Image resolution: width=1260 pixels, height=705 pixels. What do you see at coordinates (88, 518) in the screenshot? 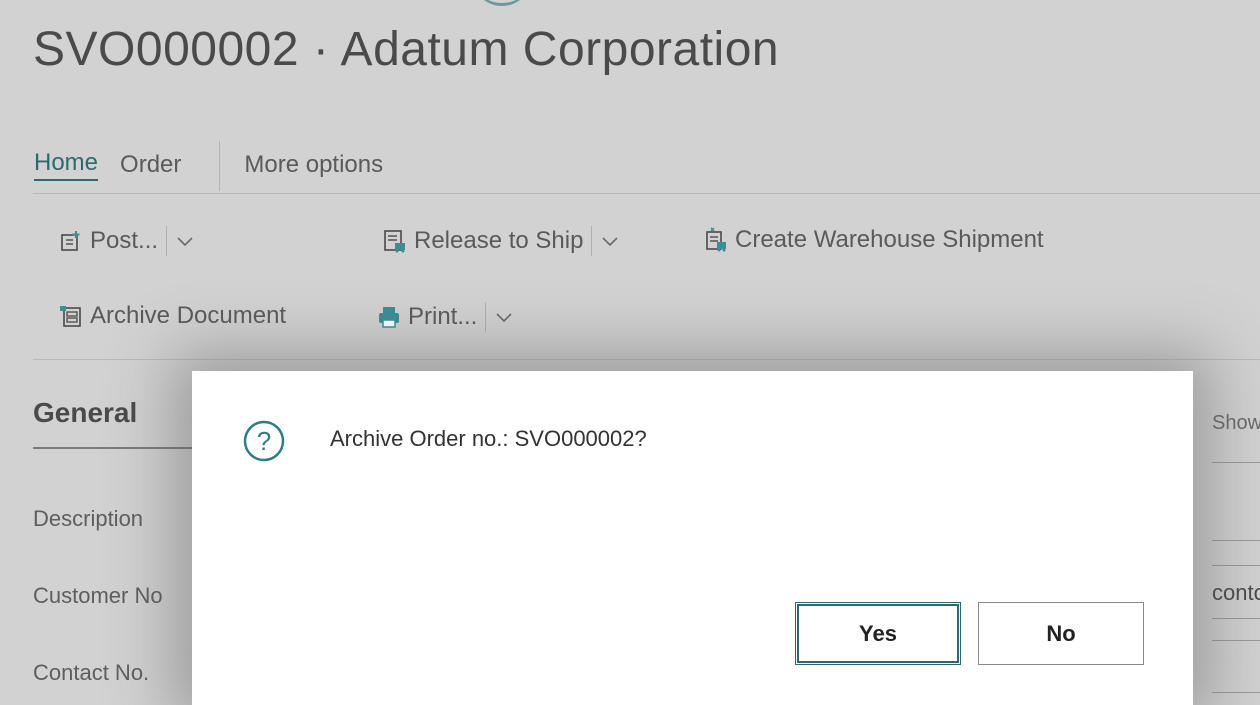
I see `field-label-description: Description` at bounding box center [88, 518].